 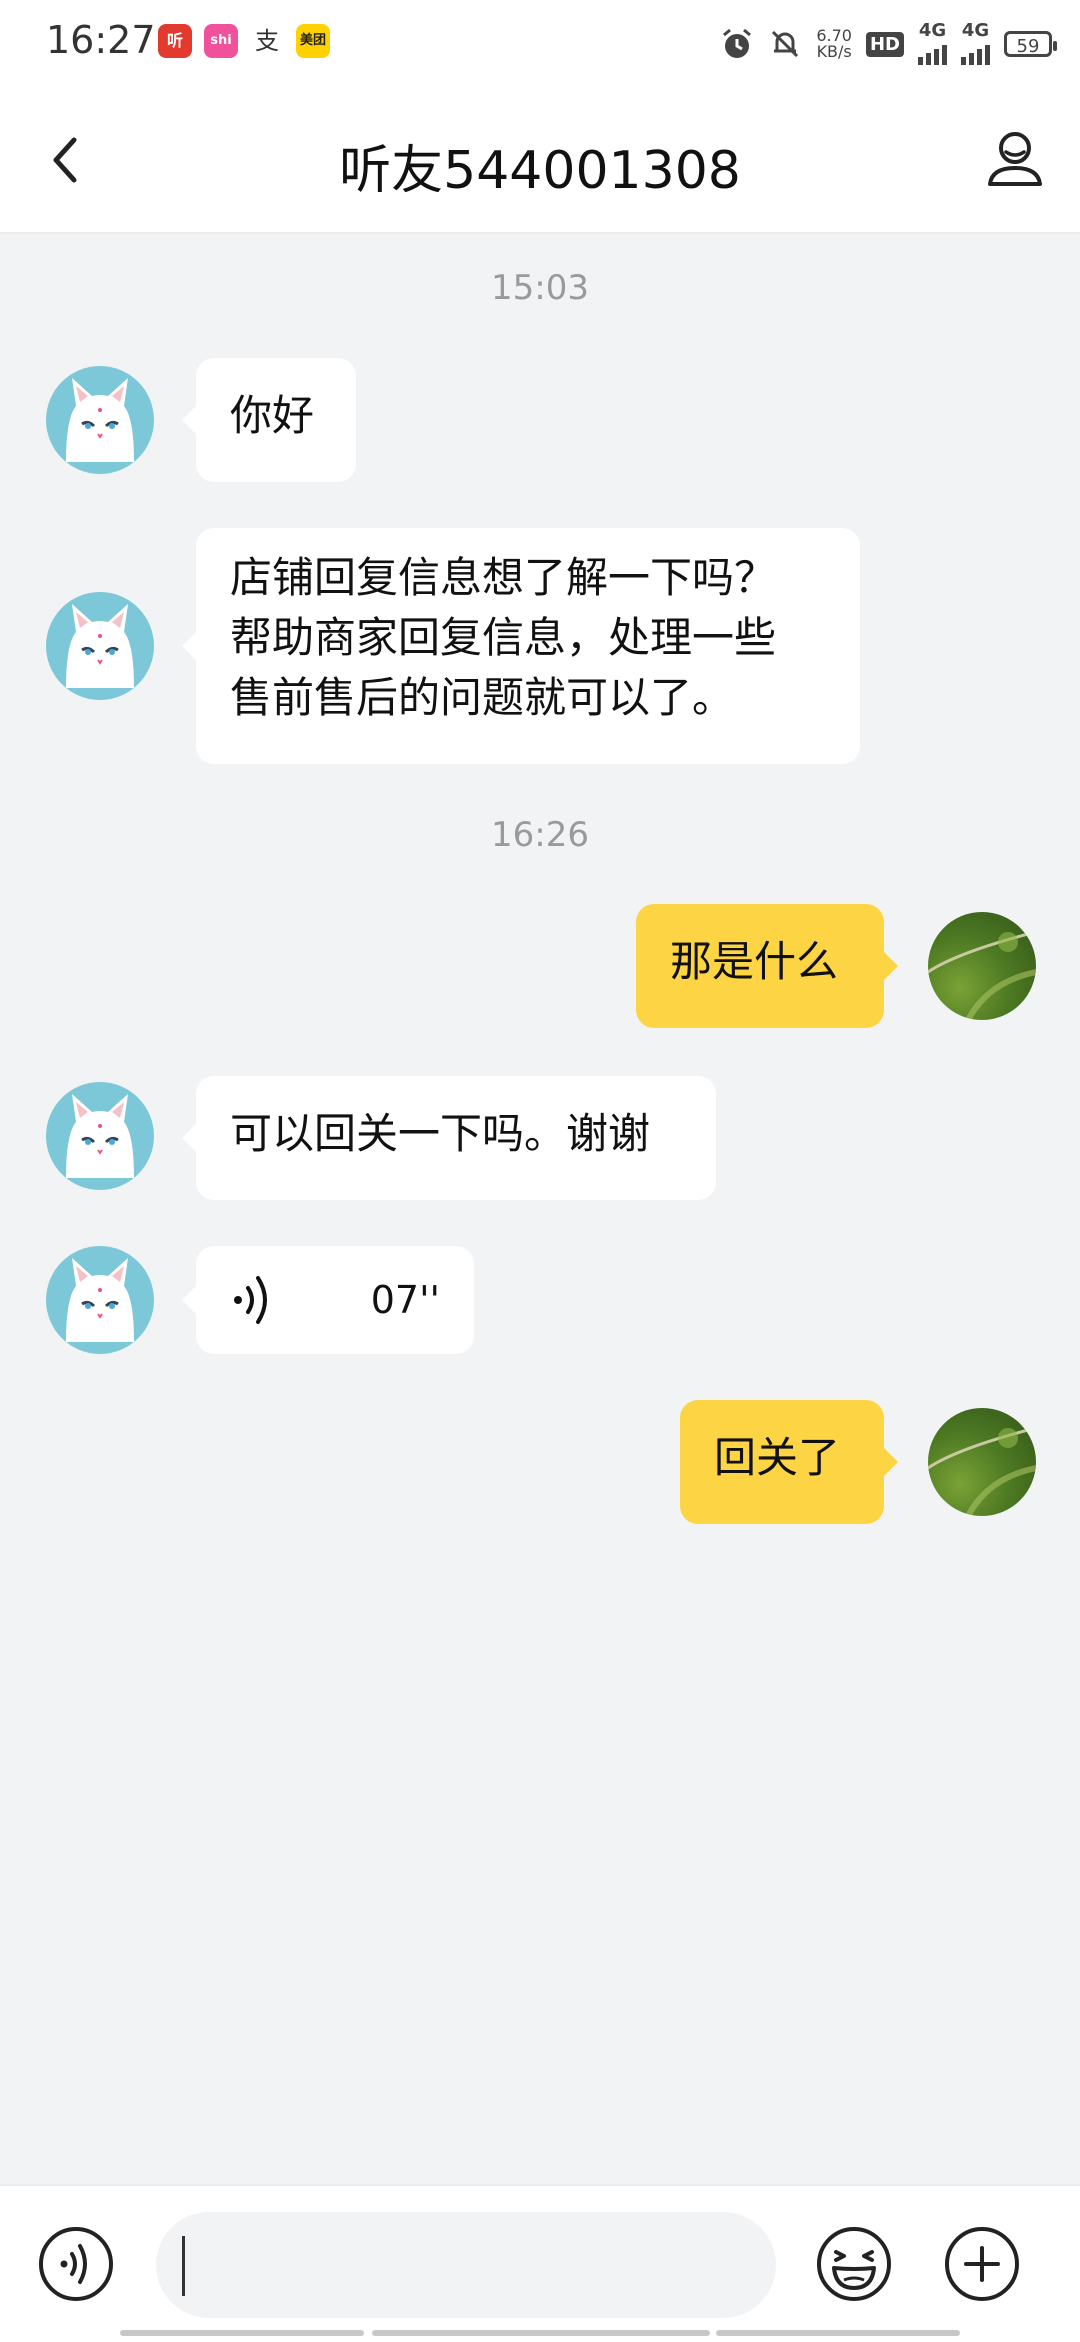 What do you see at coordinates (540, 44) in the screenshot?
I see `status-bar: 16:27 听 shi 支 美团 6.70 KB/s HD 4G 4G 59` at bounding box center [540, 44].